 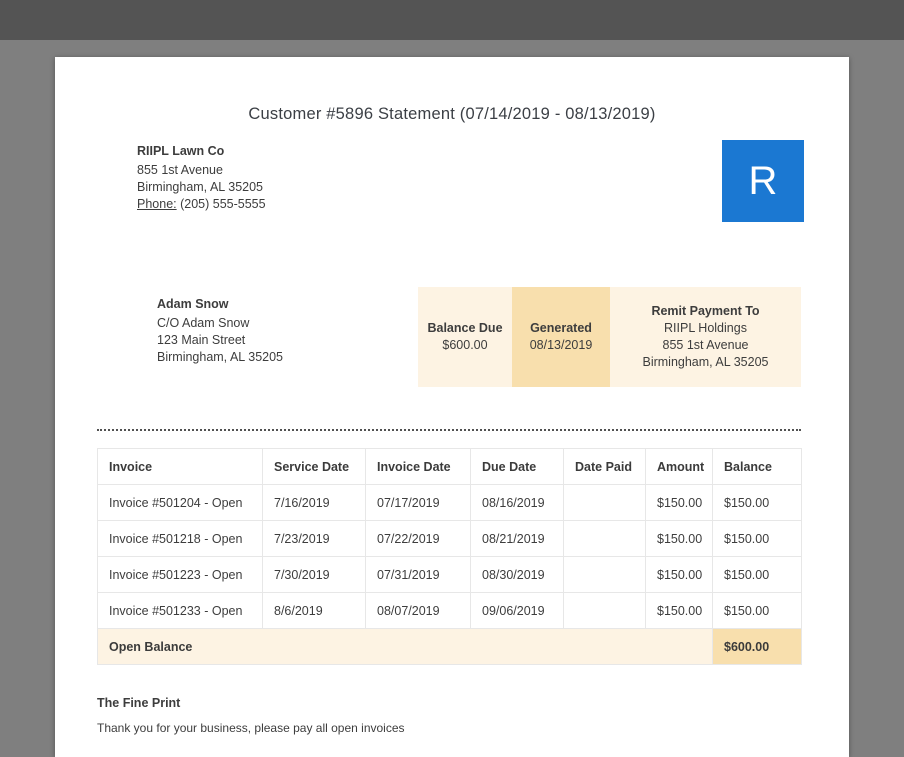 What do you see at coordinates (201, 340) in the screenshot?
I see `customer-line-2: 123 Main Street` at bounding box center [201, 340].